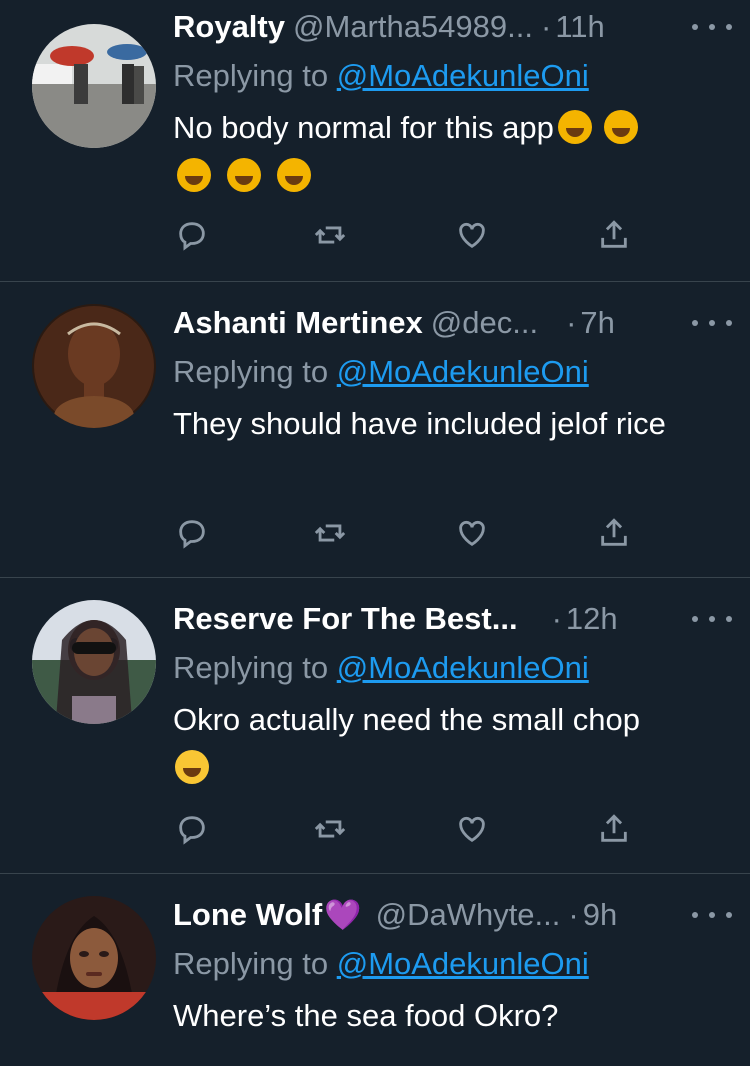  What do you see at coordinates (366, 1015) in the screenshot?
I see `tweet-text: Where’s the sea food Okro?` at bounding box center [366, 1015].